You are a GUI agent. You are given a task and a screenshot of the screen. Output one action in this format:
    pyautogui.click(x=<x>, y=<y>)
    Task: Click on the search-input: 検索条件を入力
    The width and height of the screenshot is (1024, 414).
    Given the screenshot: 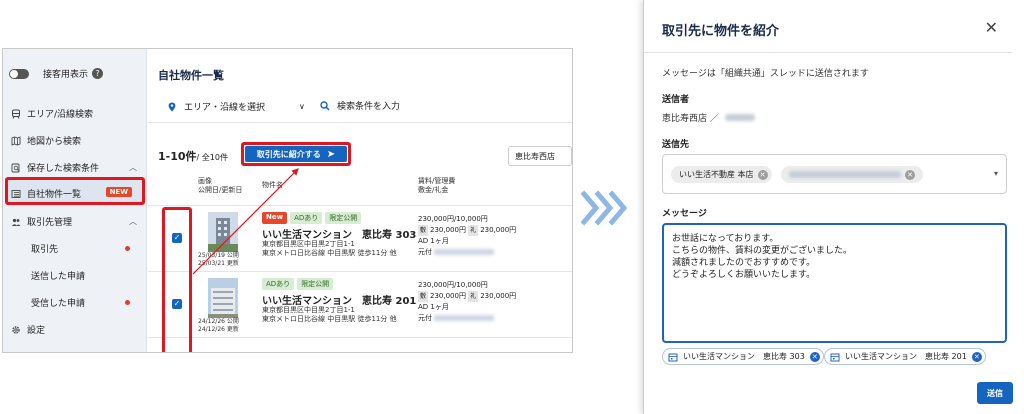 What is the action you would take?
    pyautogui.click(x=360, y=105)
    